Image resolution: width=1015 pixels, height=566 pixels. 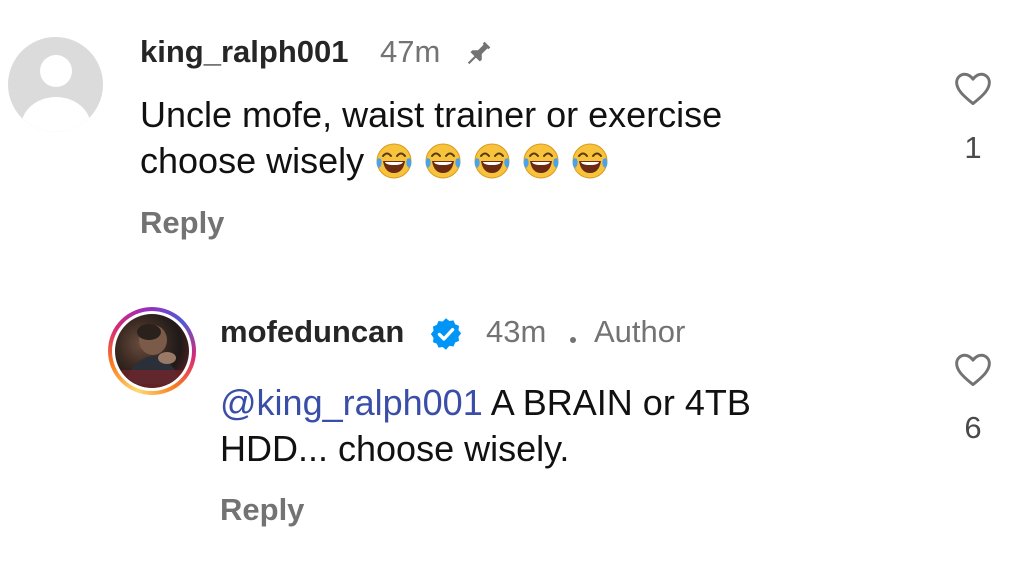 I want to click on comment-timestamp: 47m, so click(x=410, y=51).